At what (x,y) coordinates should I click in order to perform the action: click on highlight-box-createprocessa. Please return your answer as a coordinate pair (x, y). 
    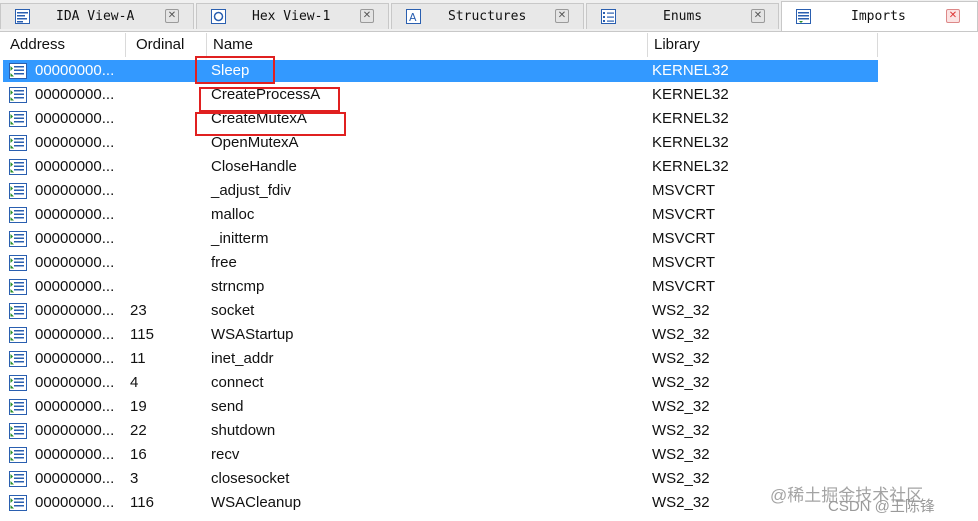
    Looking at the image, I should click on (269, 99).